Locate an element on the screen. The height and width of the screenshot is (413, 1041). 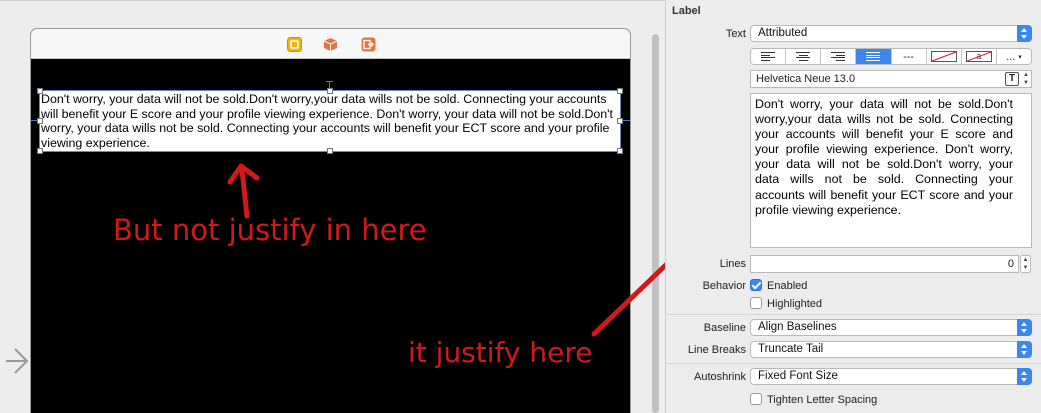
resize-handle-top is located at coordinates (330, 91).